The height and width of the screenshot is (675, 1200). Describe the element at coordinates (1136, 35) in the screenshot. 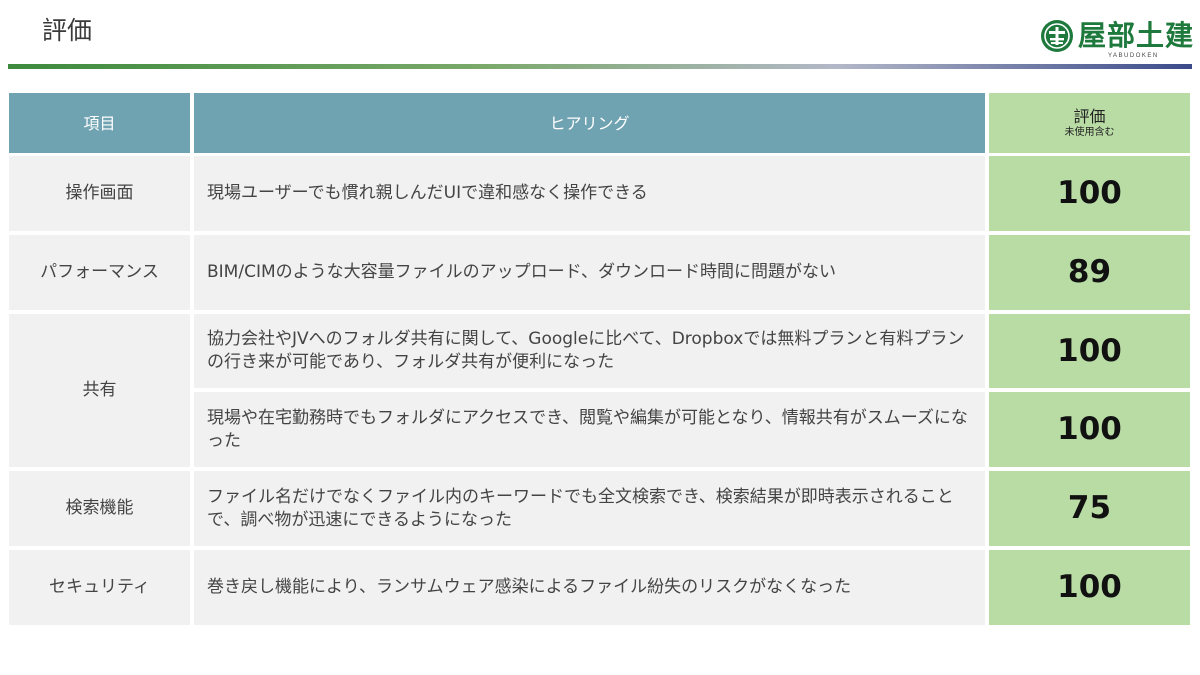

I see `company-name: 屋部土建` at that location.